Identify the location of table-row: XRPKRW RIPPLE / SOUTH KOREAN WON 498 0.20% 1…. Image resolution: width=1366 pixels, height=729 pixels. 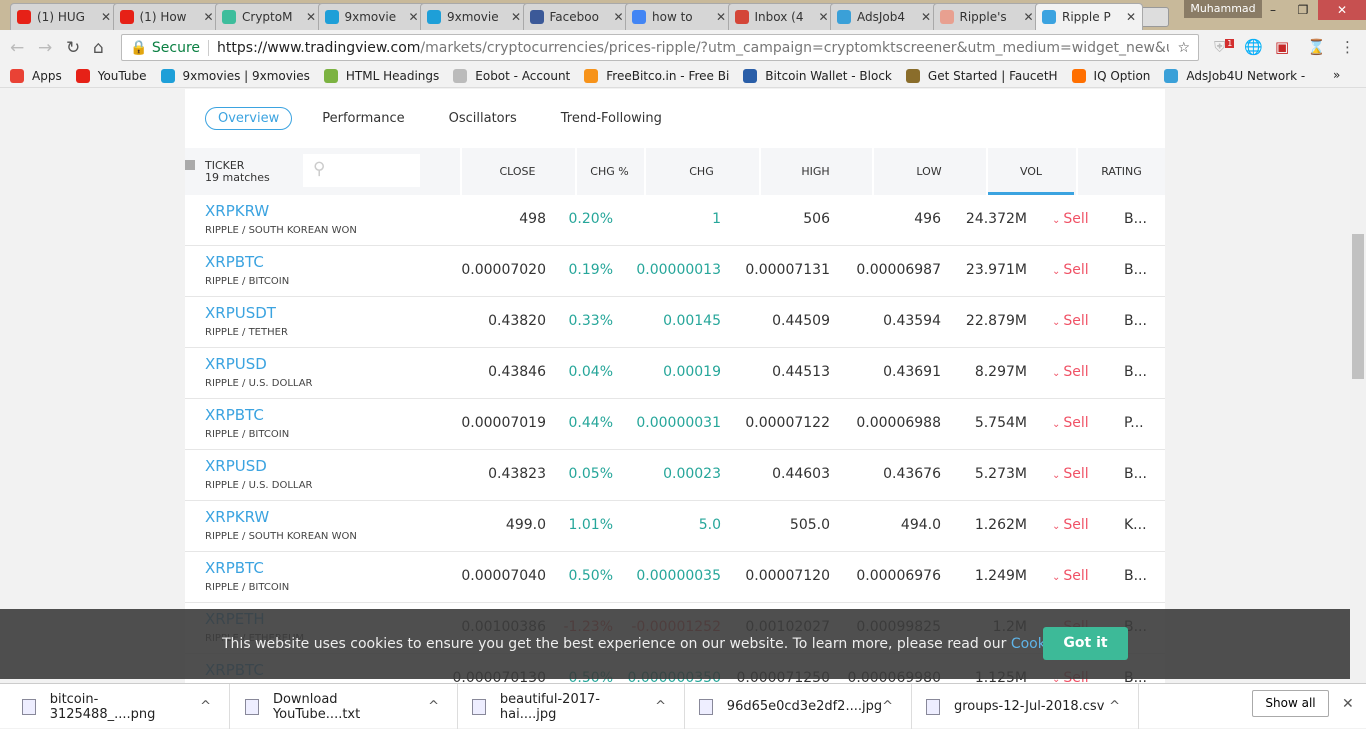
(675, 220).